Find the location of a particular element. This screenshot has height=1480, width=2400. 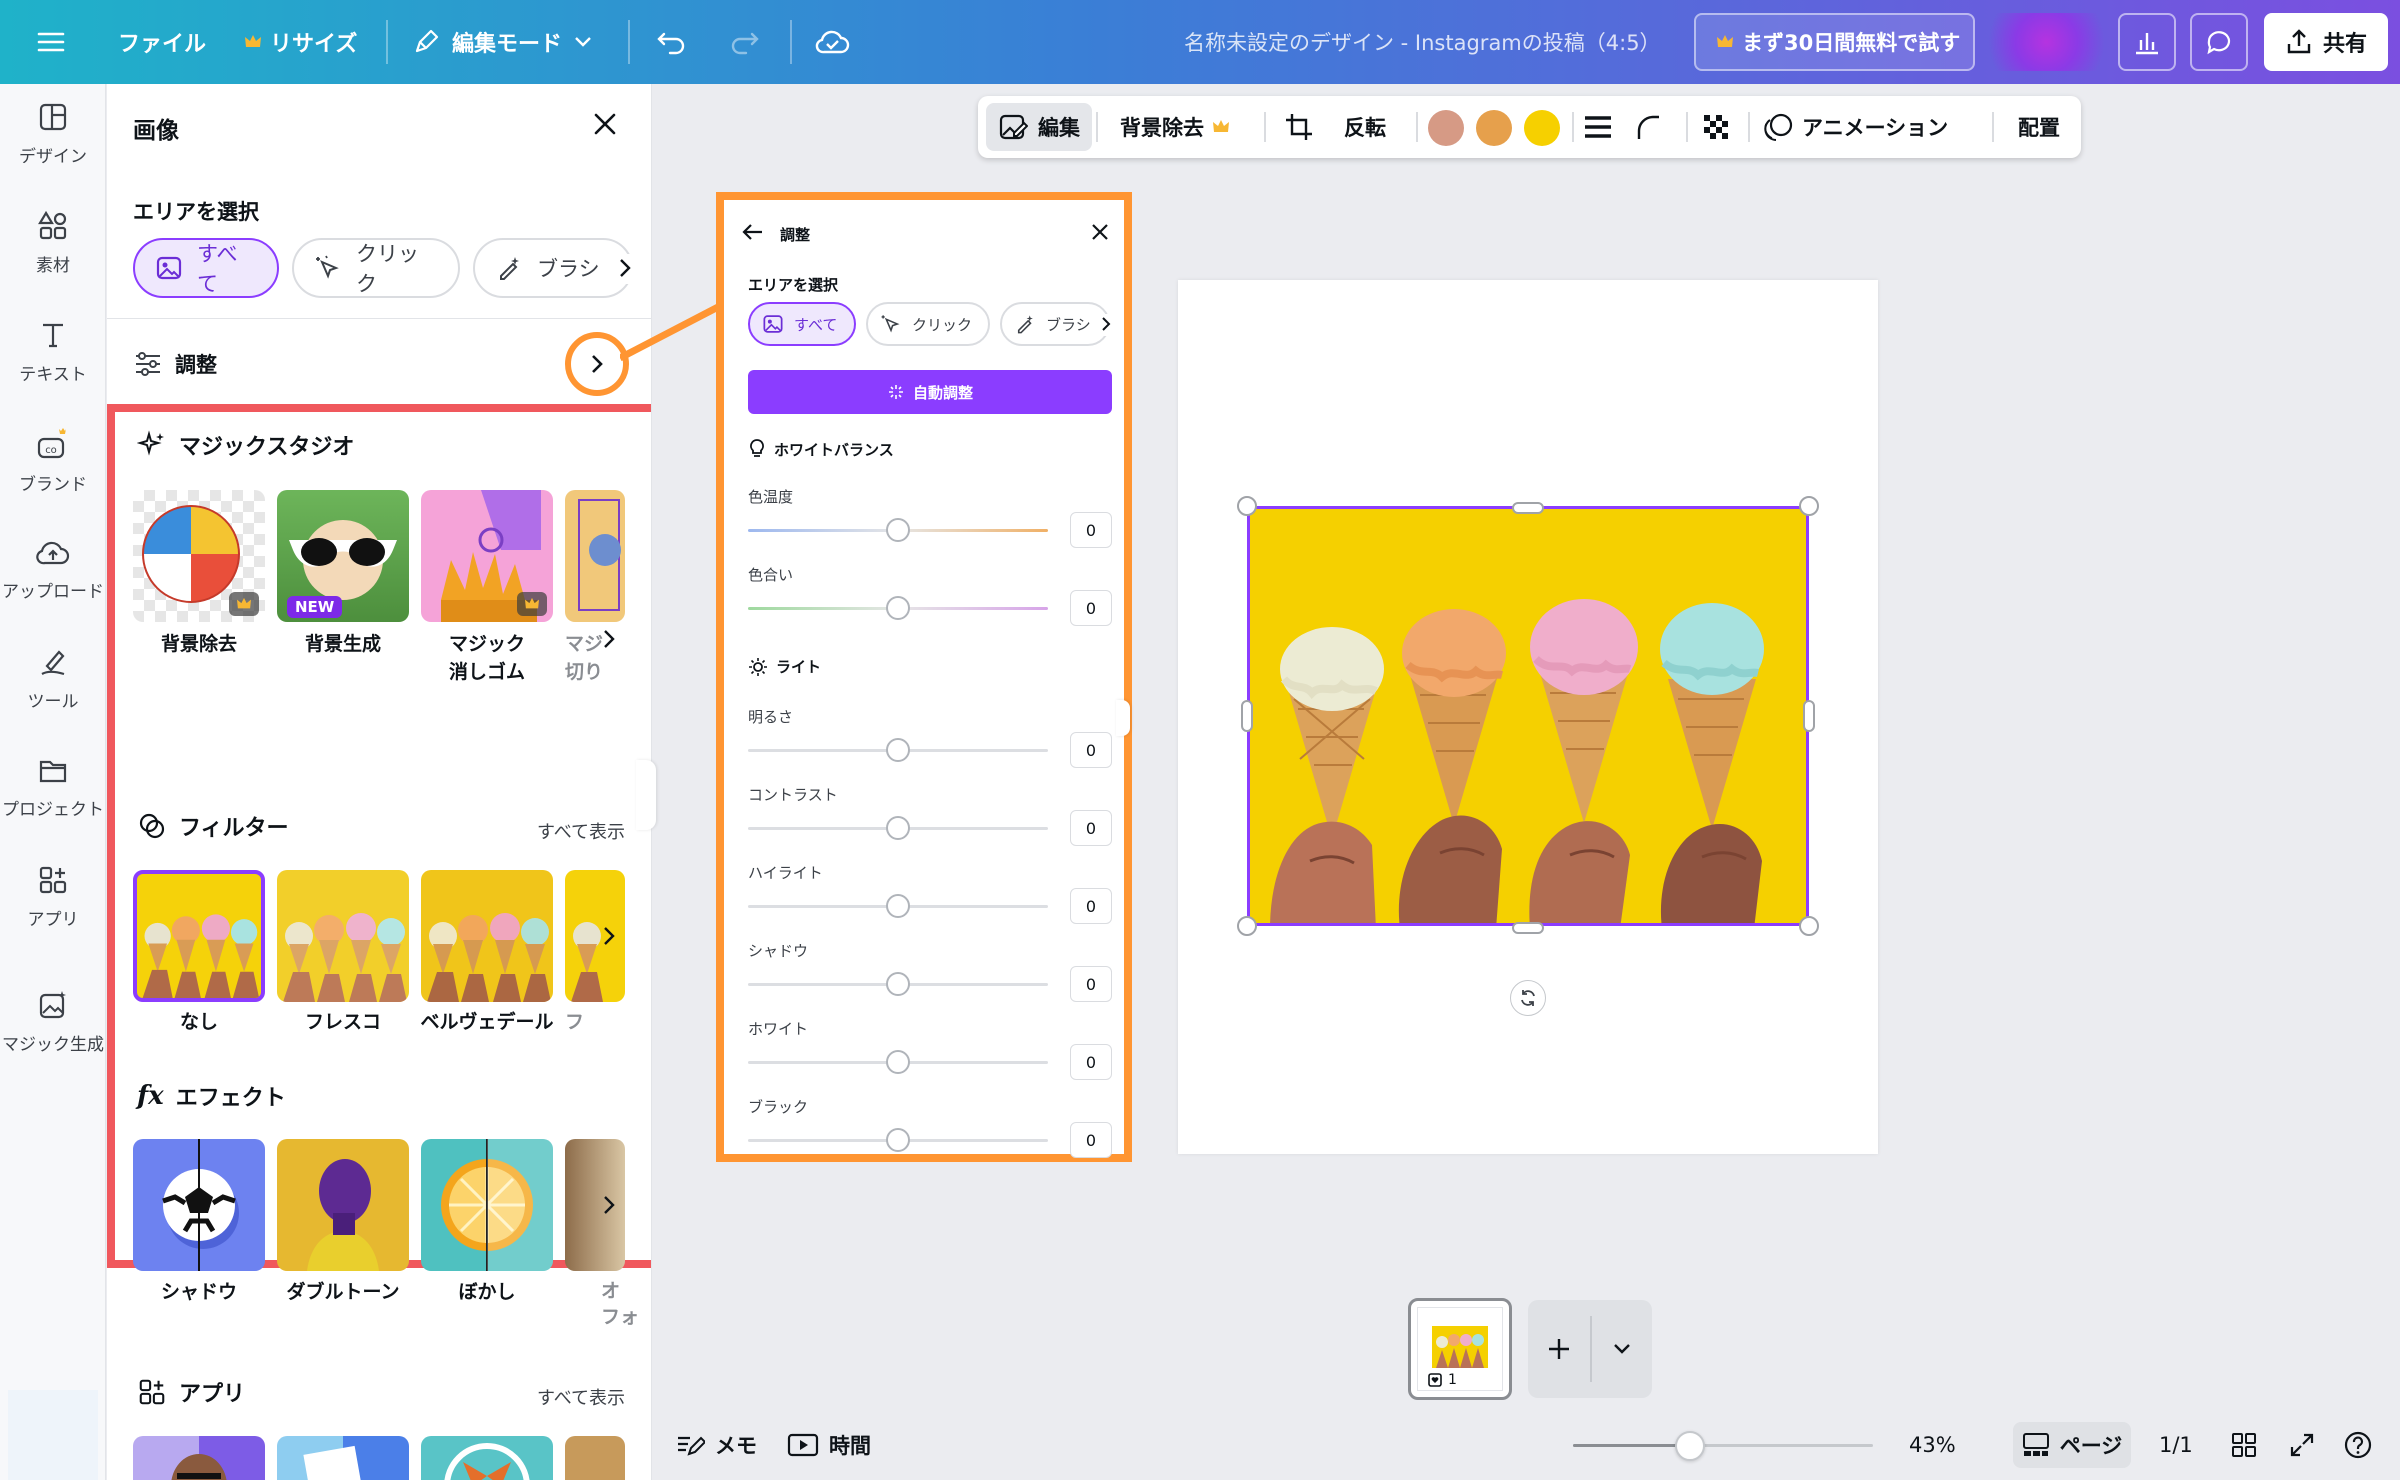

resize-handle-e is located at coordinates (1809, 716).